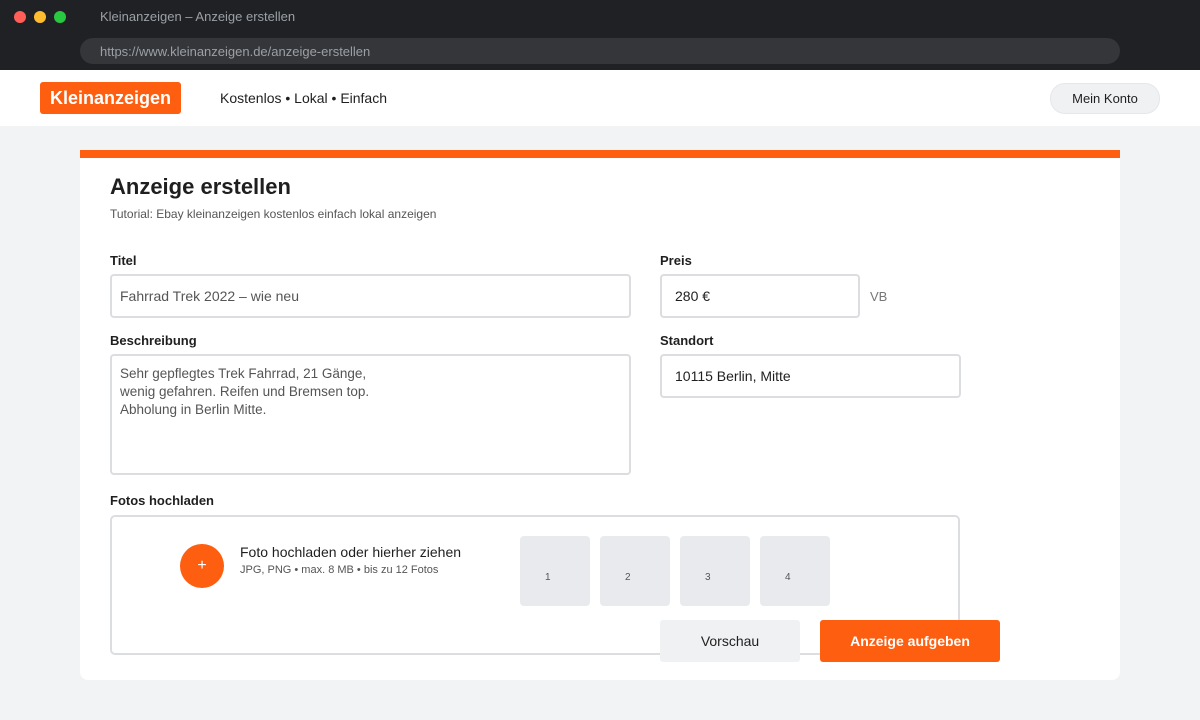 The width and height of the screenshot is (1200, 720). I want to click on description-label: Beschreibung, so click(153, 340).